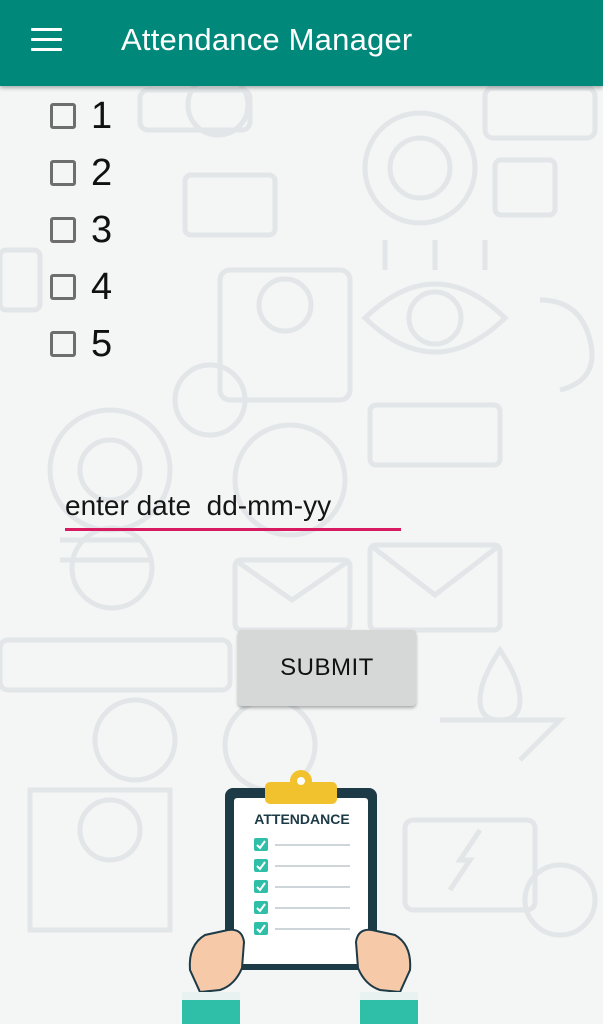  Describe the element at coordinates (81, 287) in the screenshot. I see `checkbox-item-4: 4` at that location.